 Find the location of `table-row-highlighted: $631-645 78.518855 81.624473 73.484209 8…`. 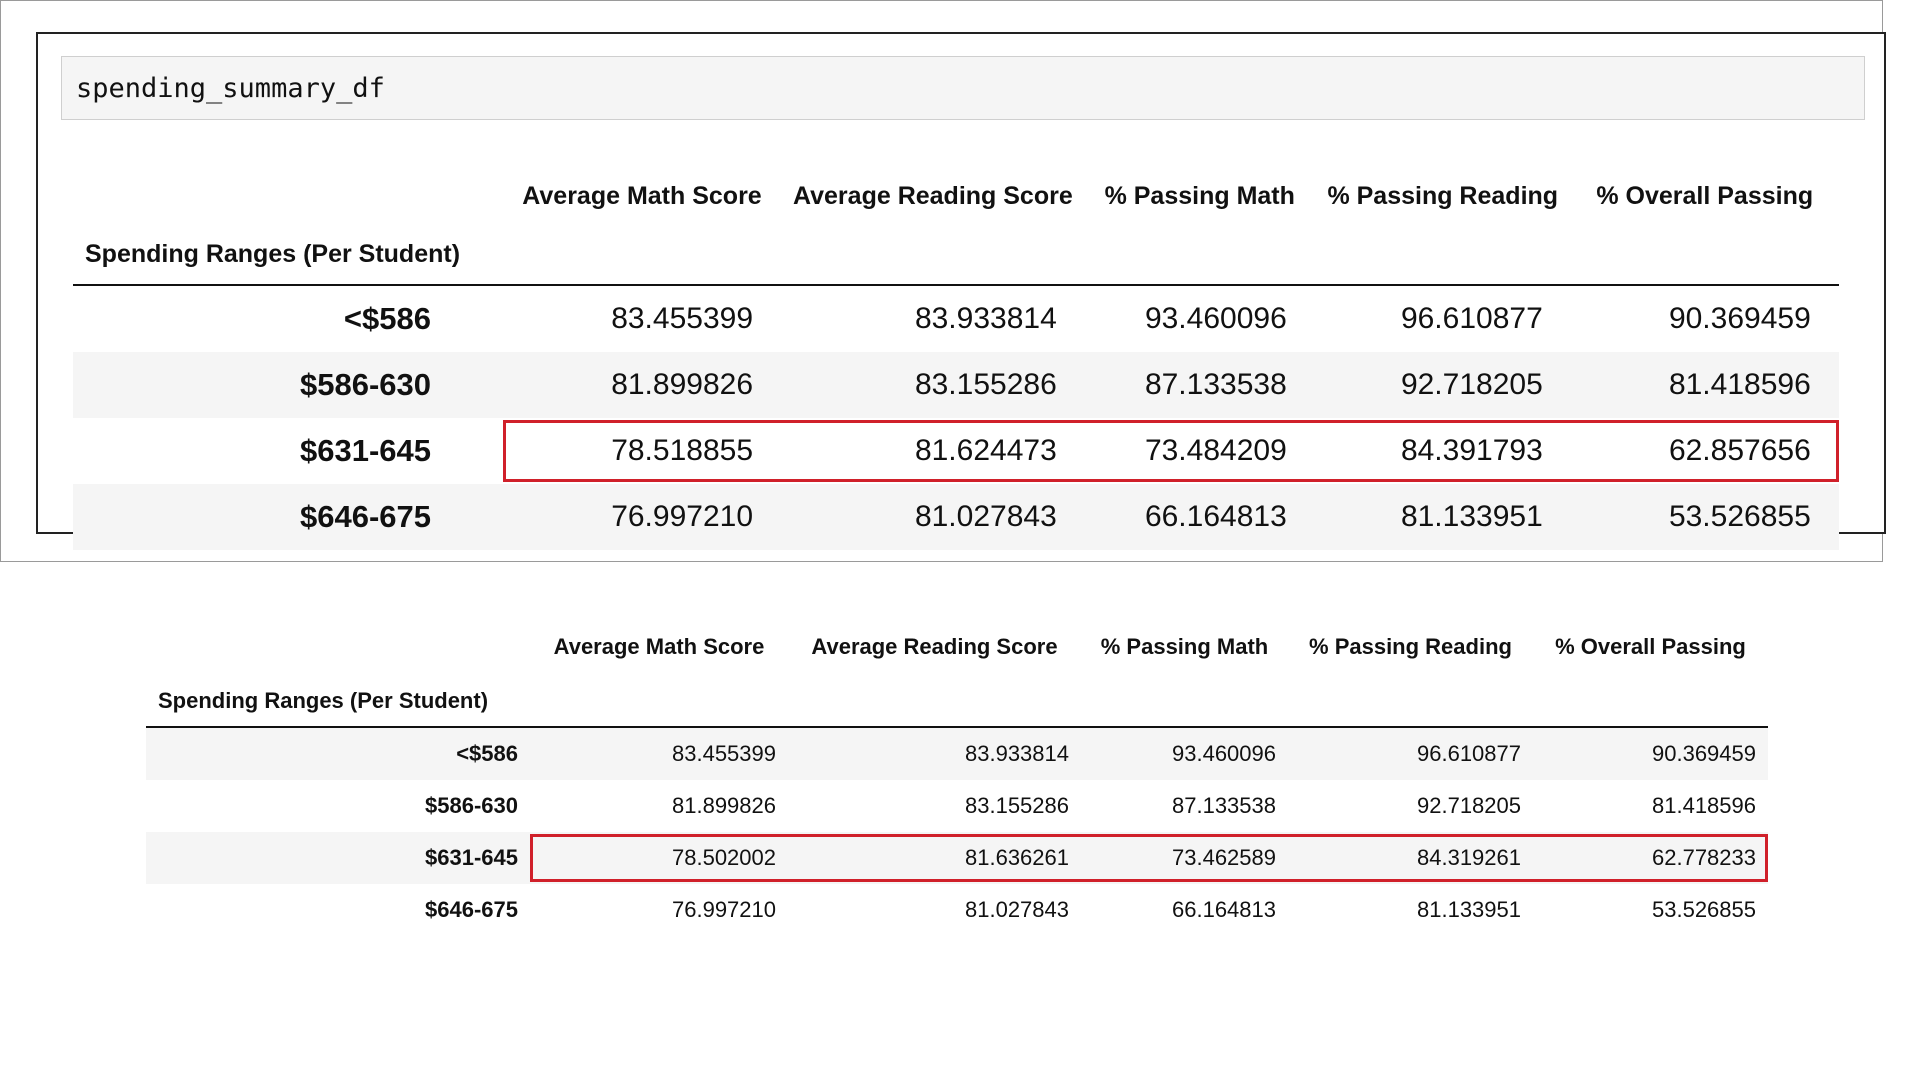

table-row-highlighted: $631-645 78.518855 81.624473 73.484209 8… is located at coordinates (956, 451).